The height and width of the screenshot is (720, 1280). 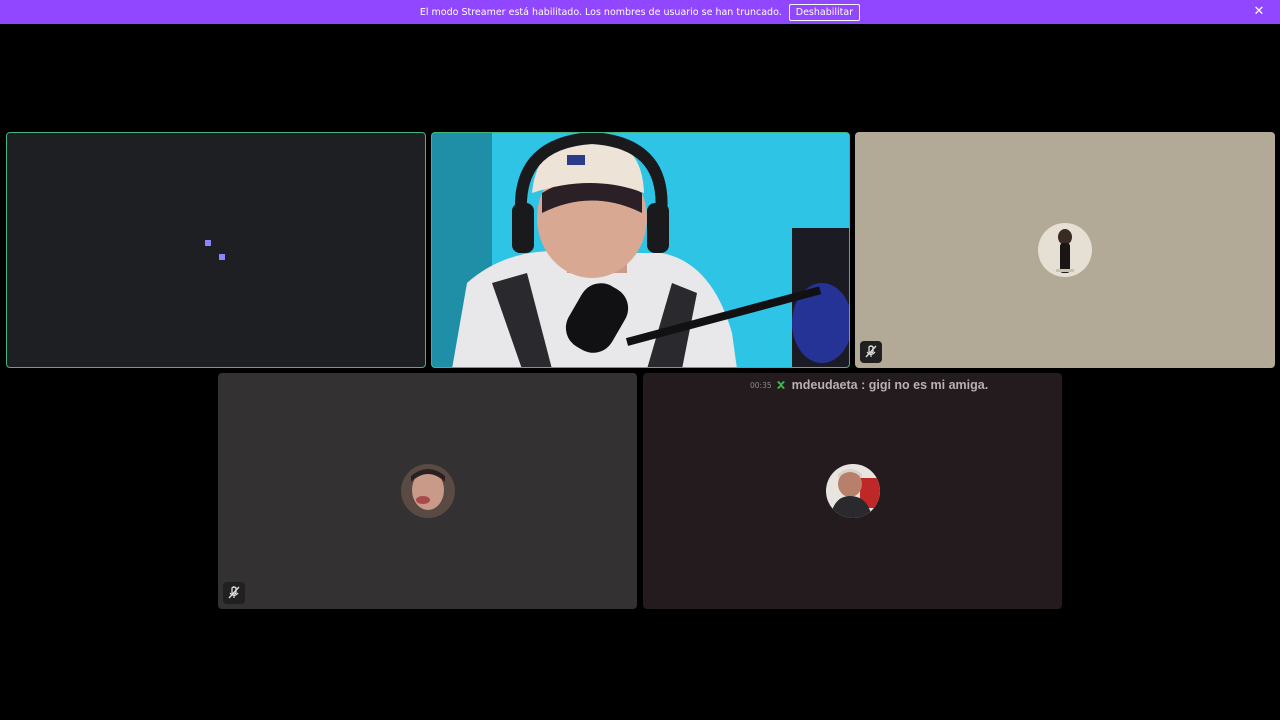 I want to click on close-icon: ✕, so click(x=1259, y=12).